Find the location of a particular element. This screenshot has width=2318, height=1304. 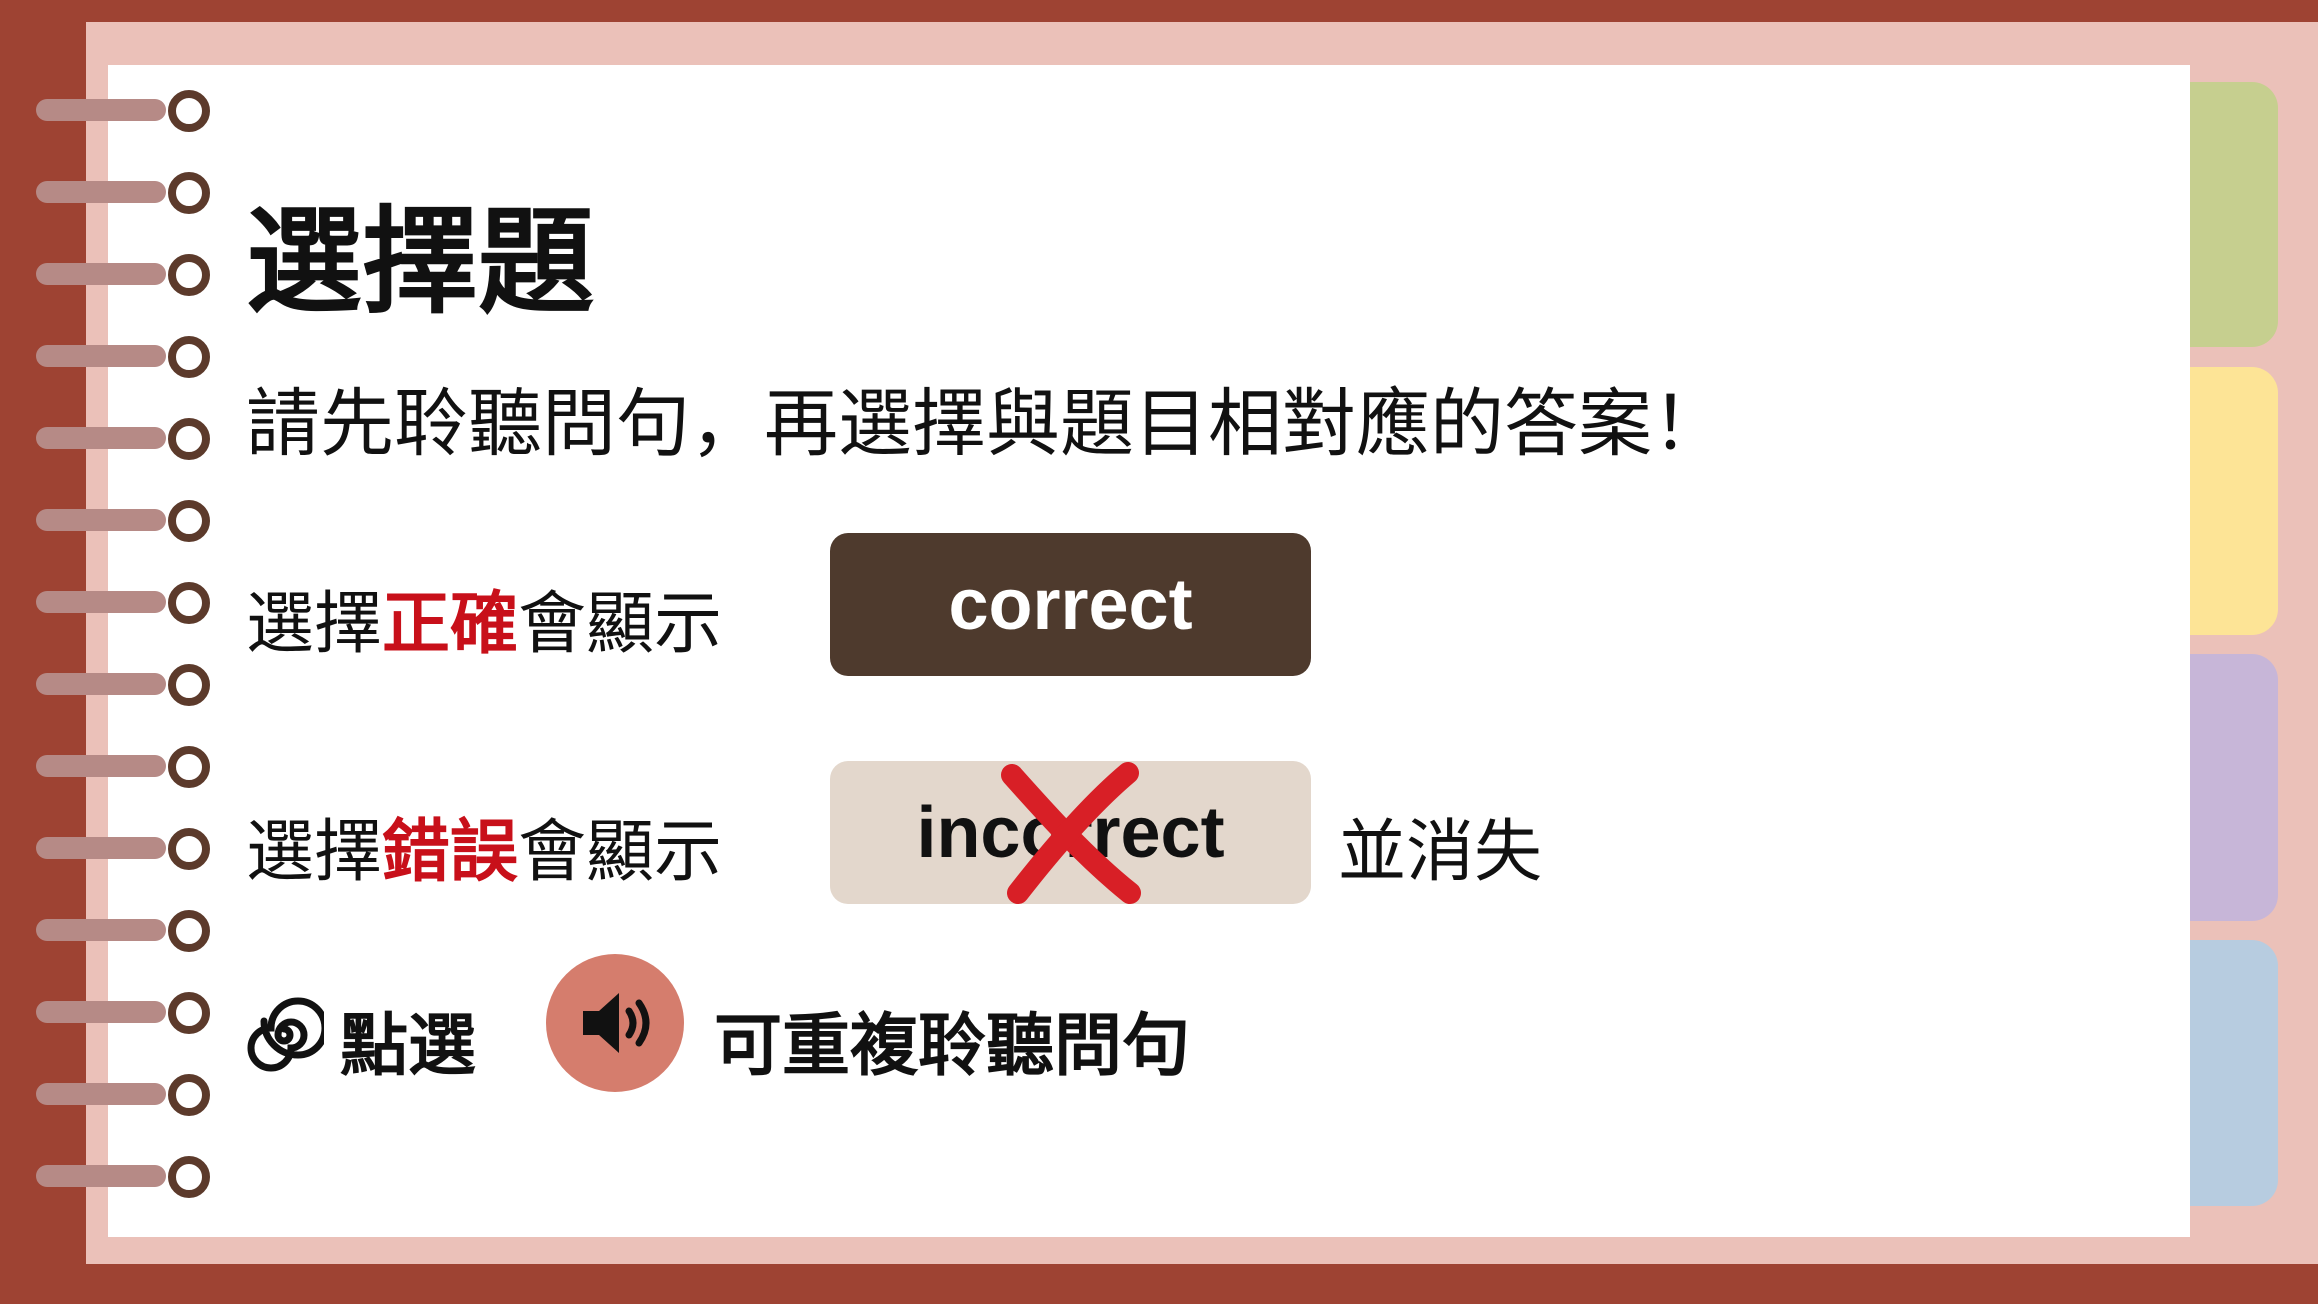

correct-prefix: 選擇 is located at coordinates (314, 624).